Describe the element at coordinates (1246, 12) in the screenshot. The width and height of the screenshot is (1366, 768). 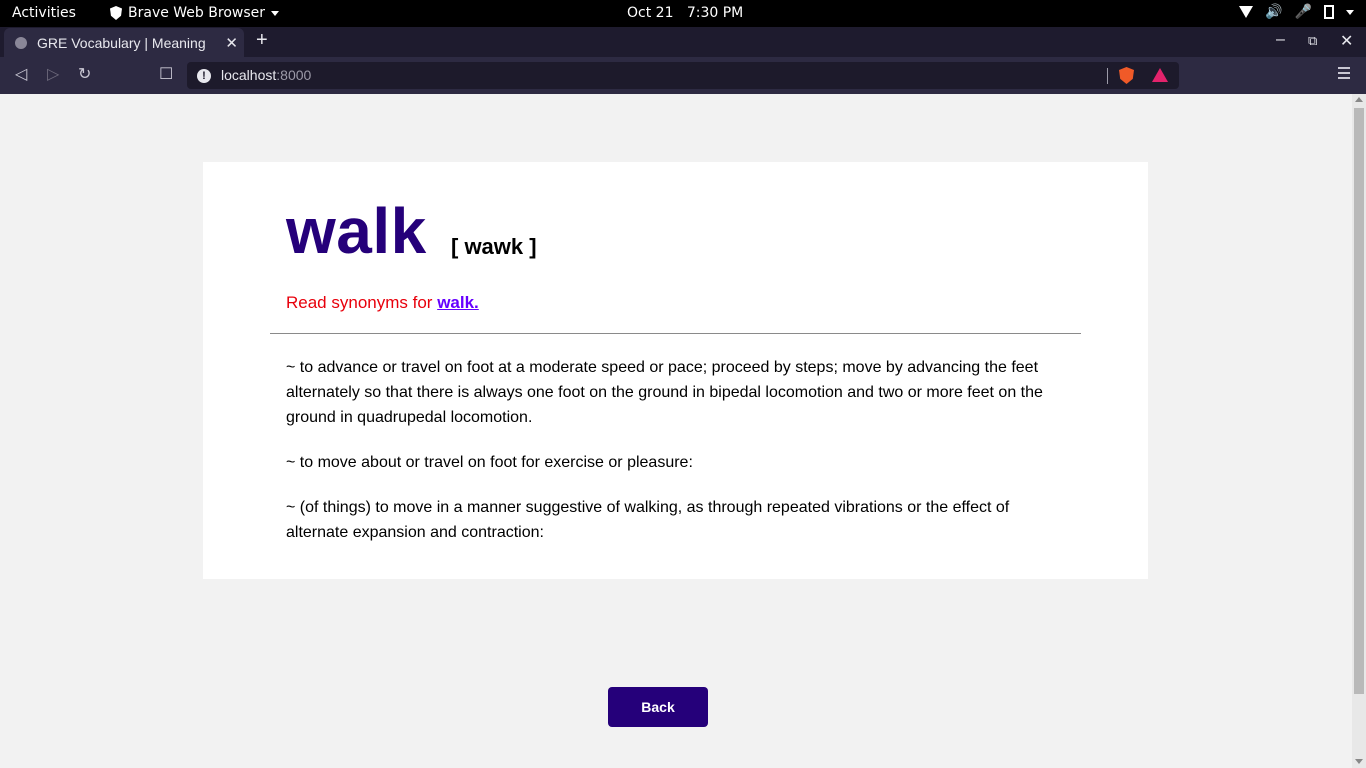
I see `wifi-icon` at that location.